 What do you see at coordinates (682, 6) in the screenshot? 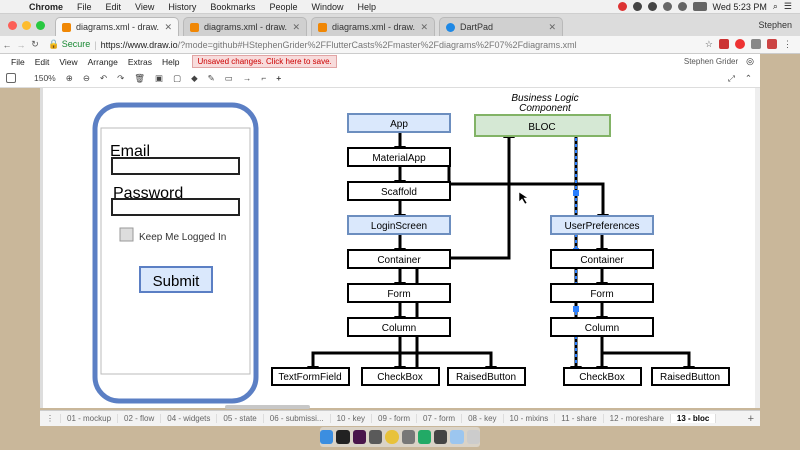
I see `volume-icon` at bounding box center [682, 6].